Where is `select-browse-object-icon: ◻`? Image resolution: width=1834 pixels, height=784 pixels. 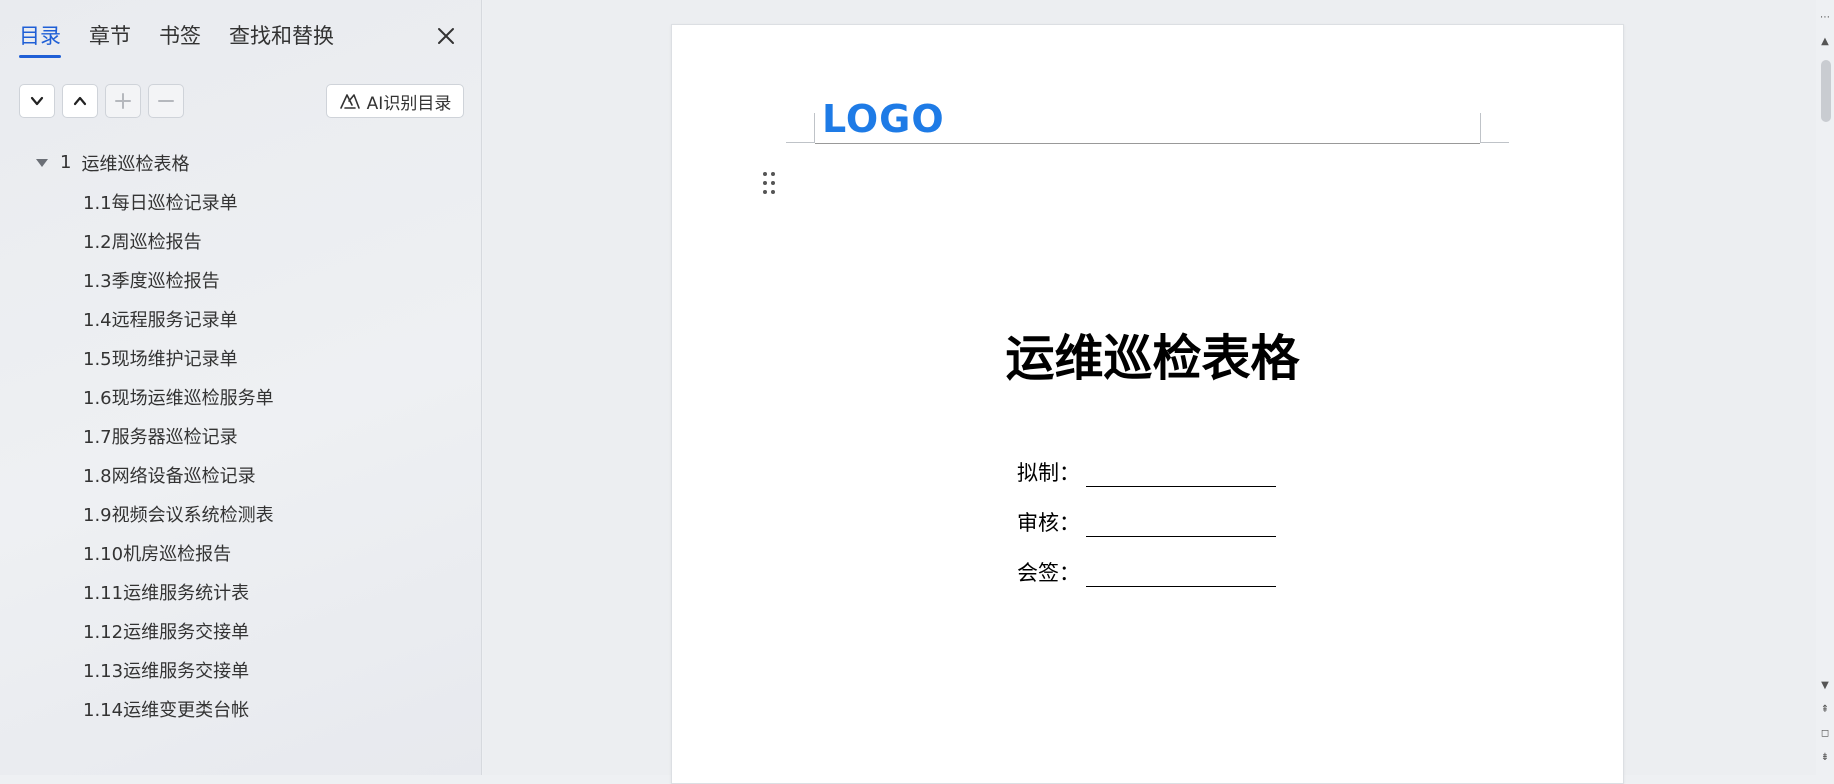 select-browse-object-icon: ◻ is located at coordinates (1825, 734).